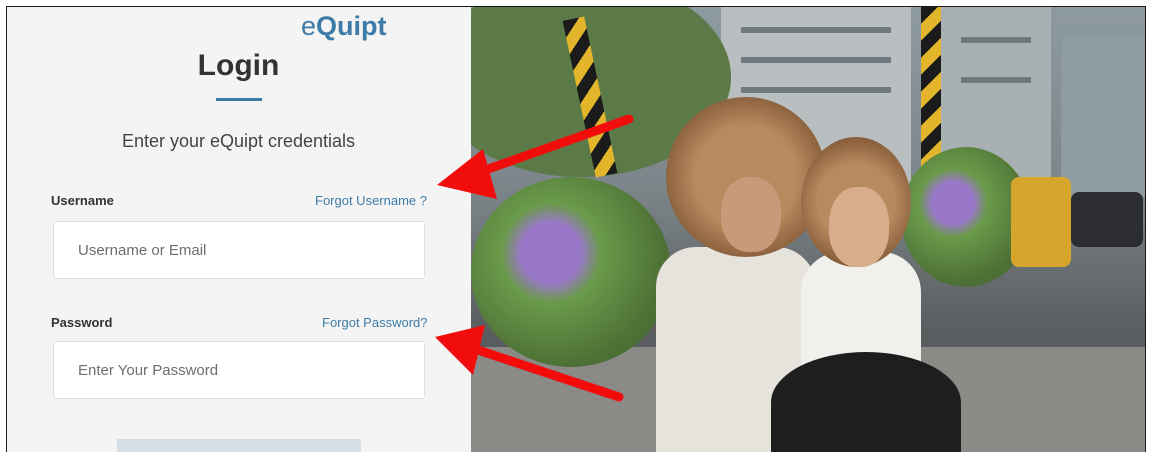  I want to click on equipt-logo: eQuipt, so click(344, 26).